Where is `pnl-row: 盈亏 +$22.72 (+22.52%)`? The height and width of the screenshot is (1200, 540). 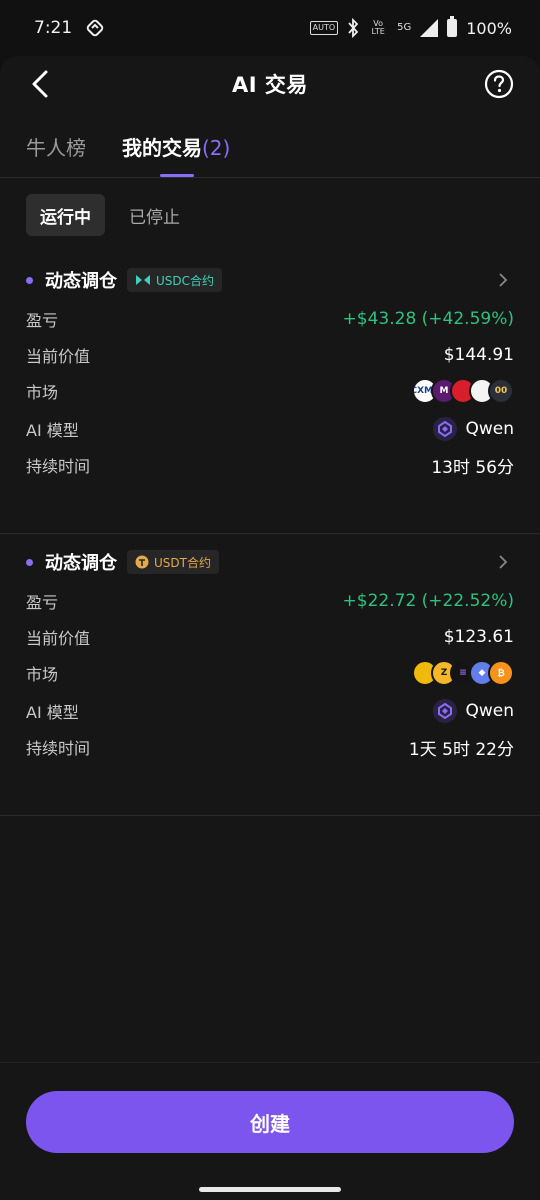 pnl-row: 盈亏 +$22.72 (+22.52%) is located at coordinates (270, 601).